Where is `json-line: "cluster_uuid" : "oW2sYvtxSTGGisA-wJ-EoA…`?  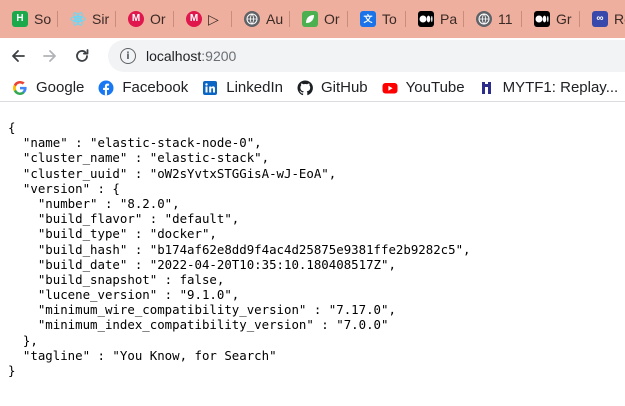
json-line: "cluster_uuid" : "oW2sYvtxSTGGisA-wJ-EoA… is located at coordinates (172, 173).